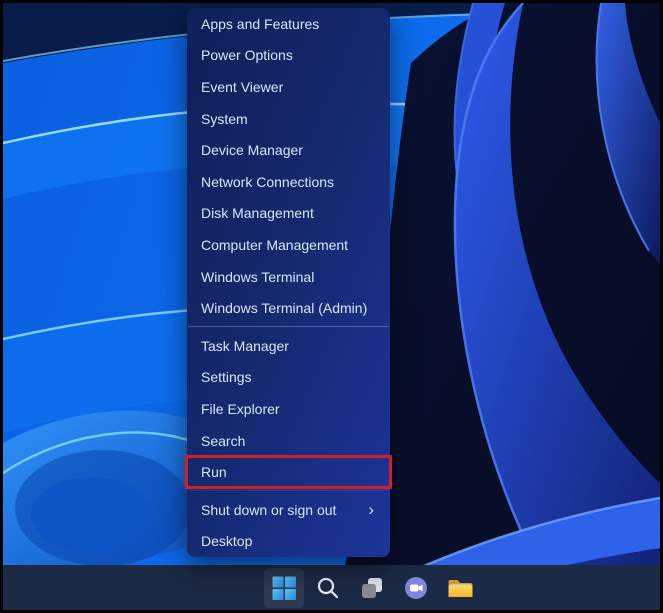 This screenshot has width=663, height=613. I want to click on menu-item-disk-management: Disk Management, so click(288, 214).